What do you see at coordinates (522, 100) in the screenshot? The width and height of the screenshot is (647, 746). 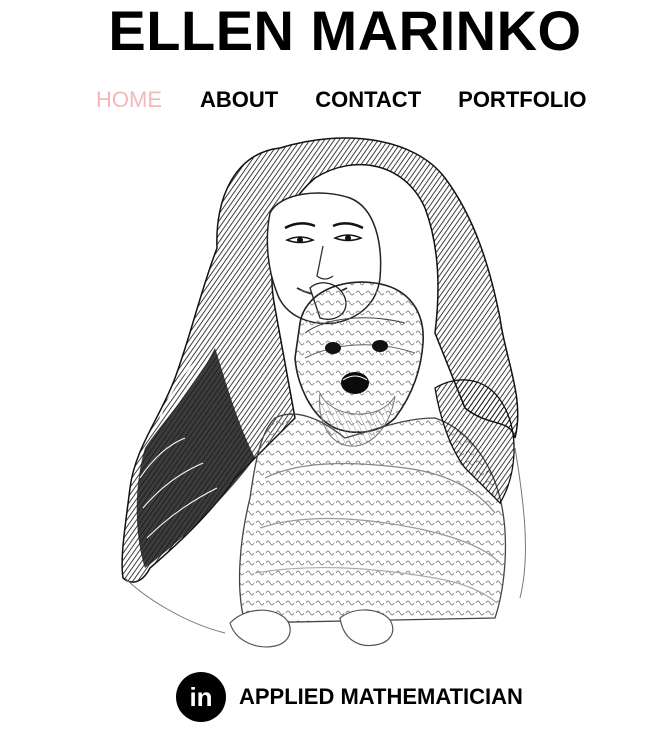 I see `nav-item-portfolio: PORTFOLIO` at bounding box center [522, 100].